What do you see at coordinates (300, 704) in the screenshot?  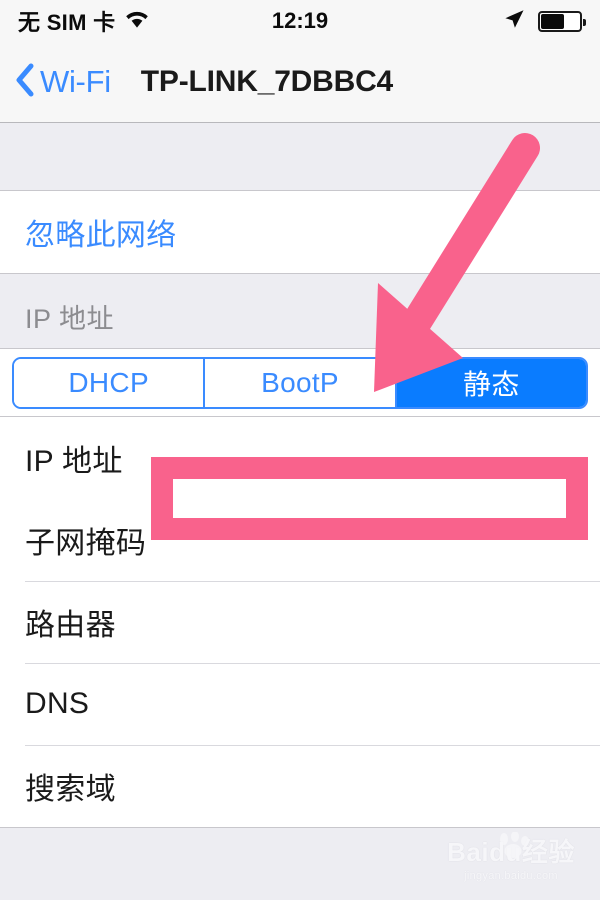 I see `row-dns: DNS` at bounding box center [300, 704].